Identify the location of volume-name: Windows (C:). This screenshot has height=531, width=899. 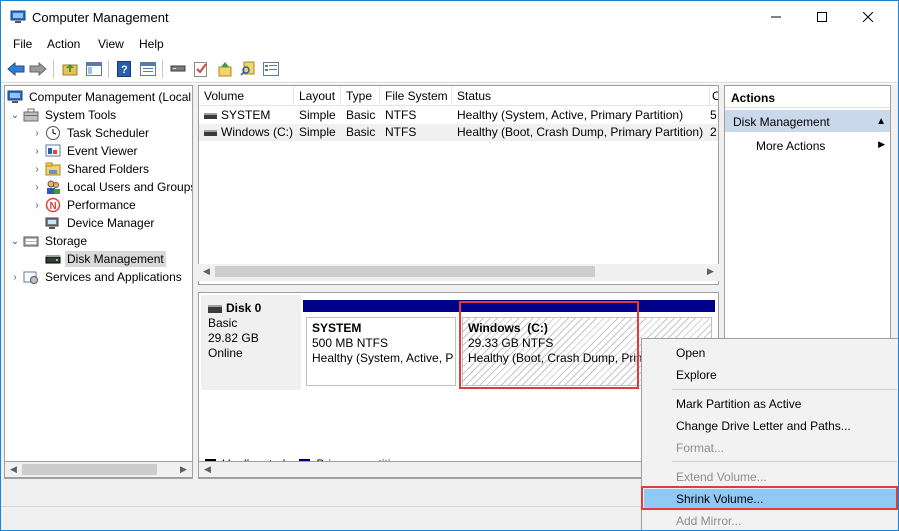
(257, 132).